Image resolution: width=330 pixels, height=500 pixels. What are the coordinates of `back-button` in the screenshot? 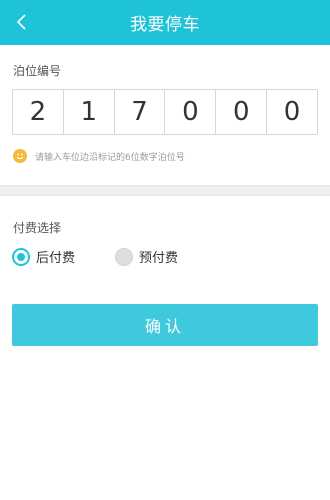 It's located at (22, 22).